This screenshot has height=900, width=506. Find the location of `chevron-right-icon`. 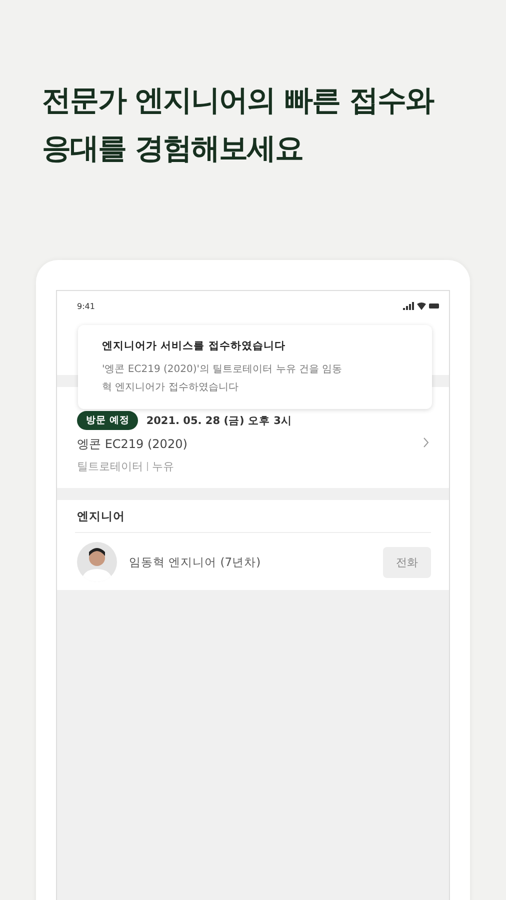

chevron-right-icon is located at coordinates (426, 442).